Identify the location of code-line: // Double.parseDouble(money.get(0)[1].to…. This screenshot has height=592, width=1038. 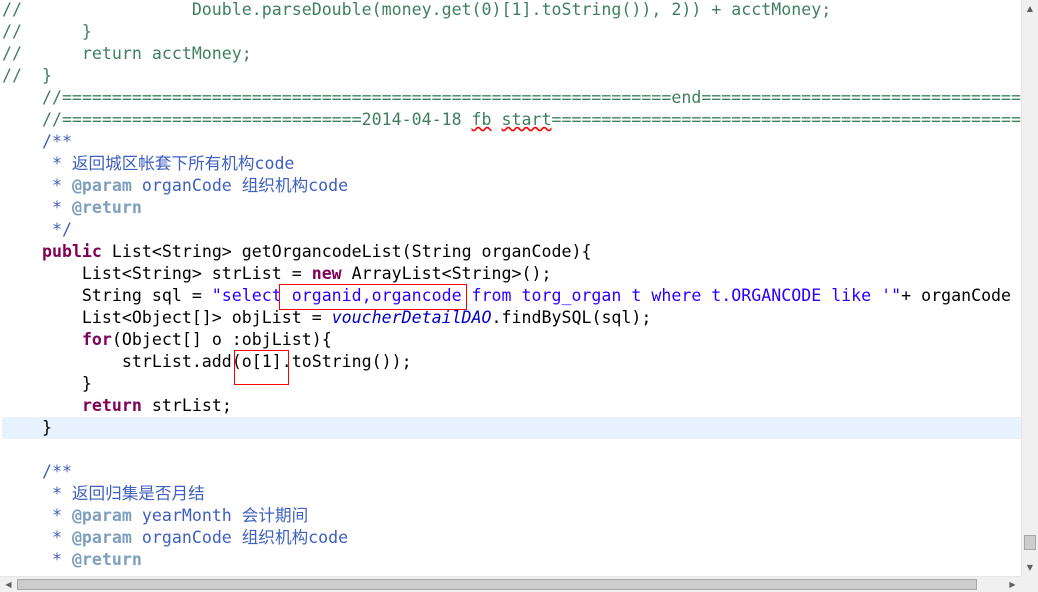
(416, 10).